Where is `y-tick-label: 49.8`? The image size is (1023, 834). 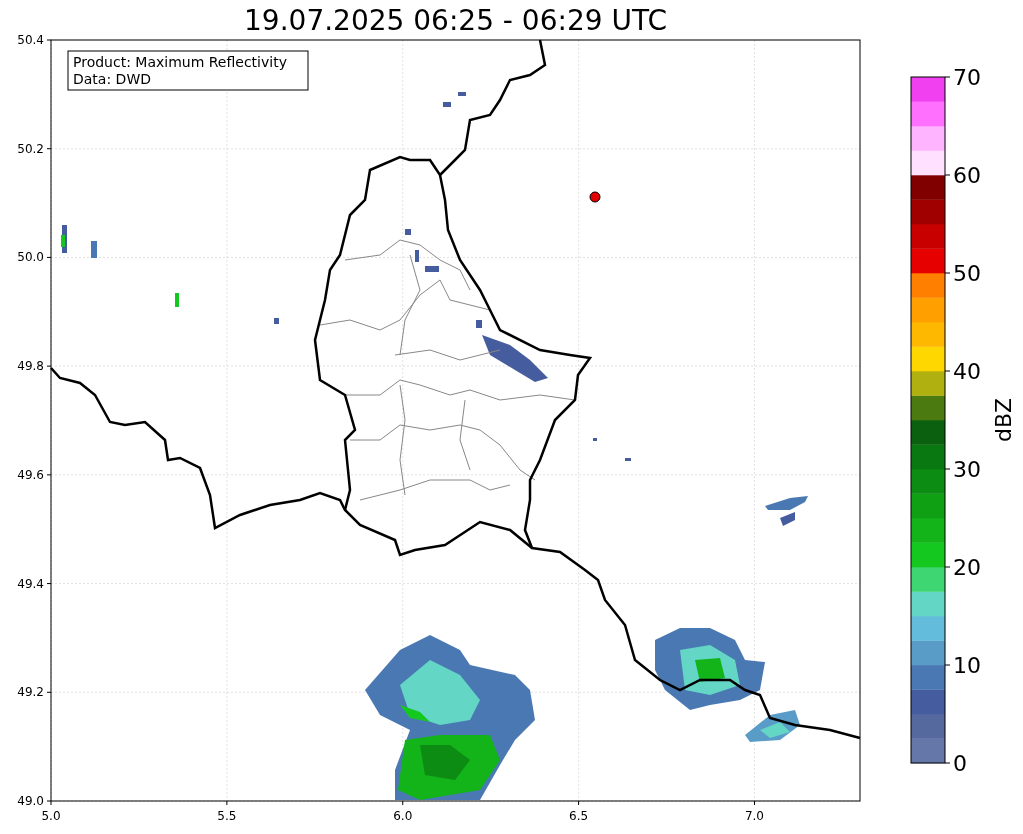 y-tick-label: 49.8 is located at coordinates (30, 366).